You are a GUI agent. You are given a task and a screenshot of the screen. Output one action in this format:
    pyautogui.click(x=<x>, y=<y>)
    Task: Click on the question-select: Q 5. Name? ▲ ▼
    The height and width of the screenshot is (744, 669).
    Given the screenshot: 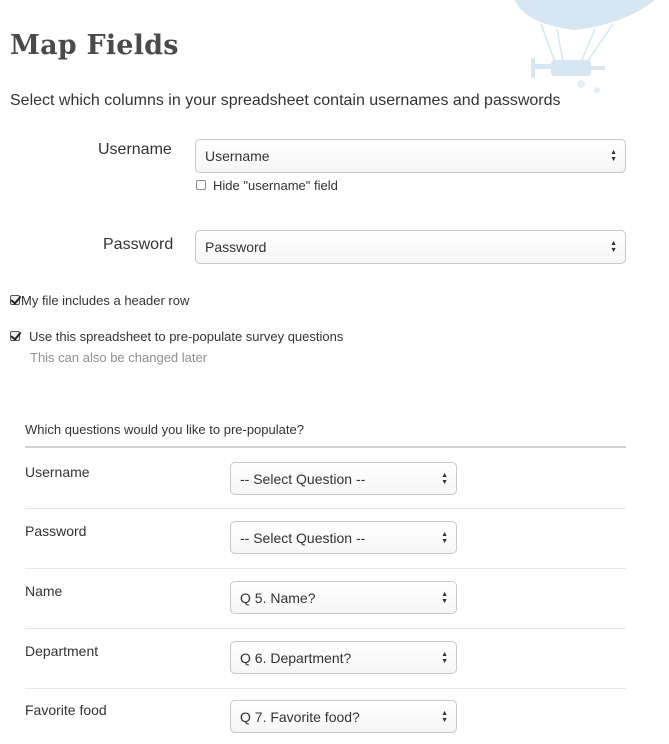 What is the action you would take?
    pyautogui.click(x=343, y=597)
    